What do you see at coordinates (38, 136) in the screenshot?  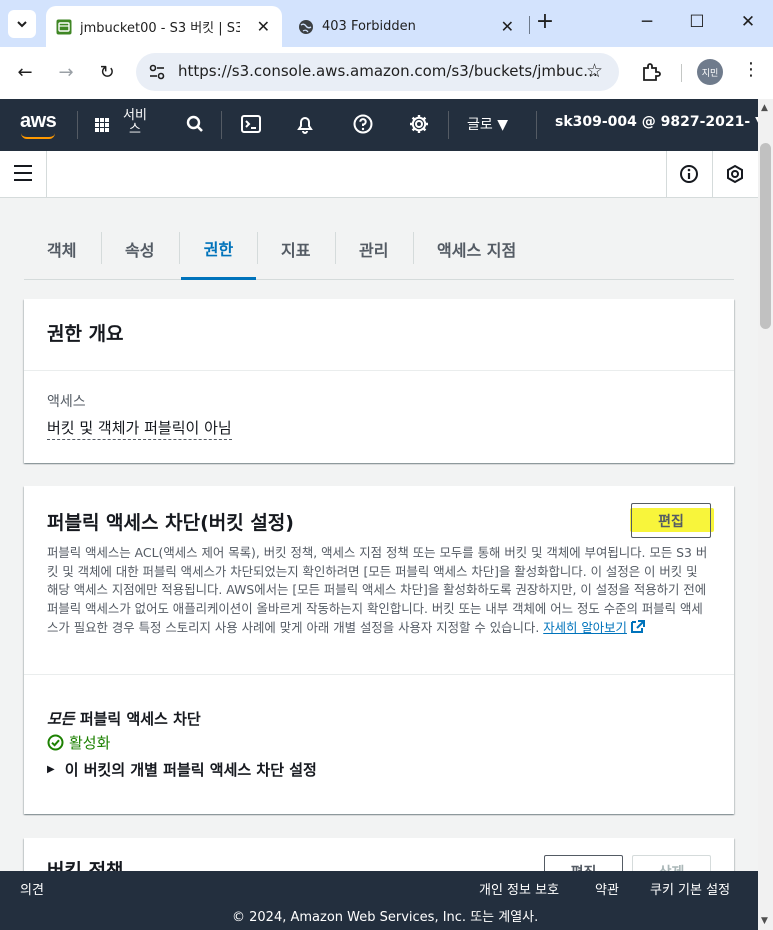 I see `aws-smile-icon` at bounding box center [38, 136].